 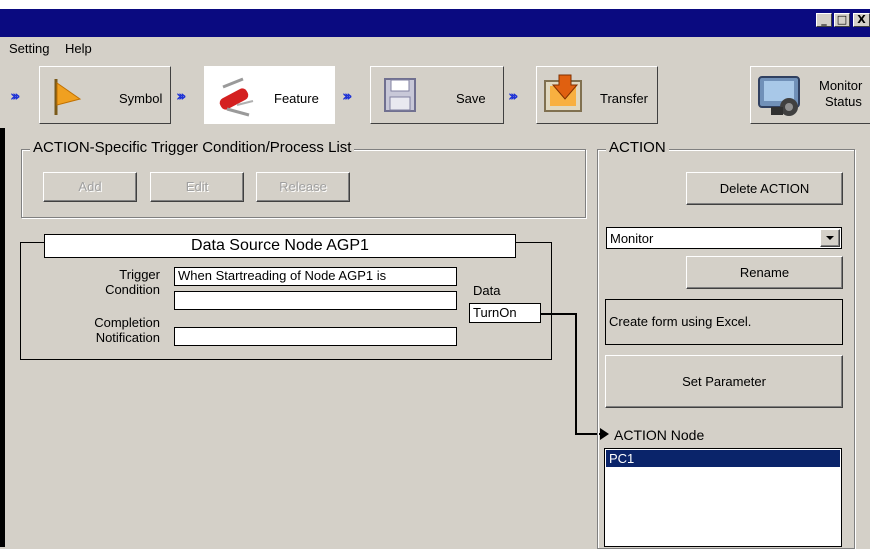 I want to click on rename-button: Rename, so click(x=764, y=272).